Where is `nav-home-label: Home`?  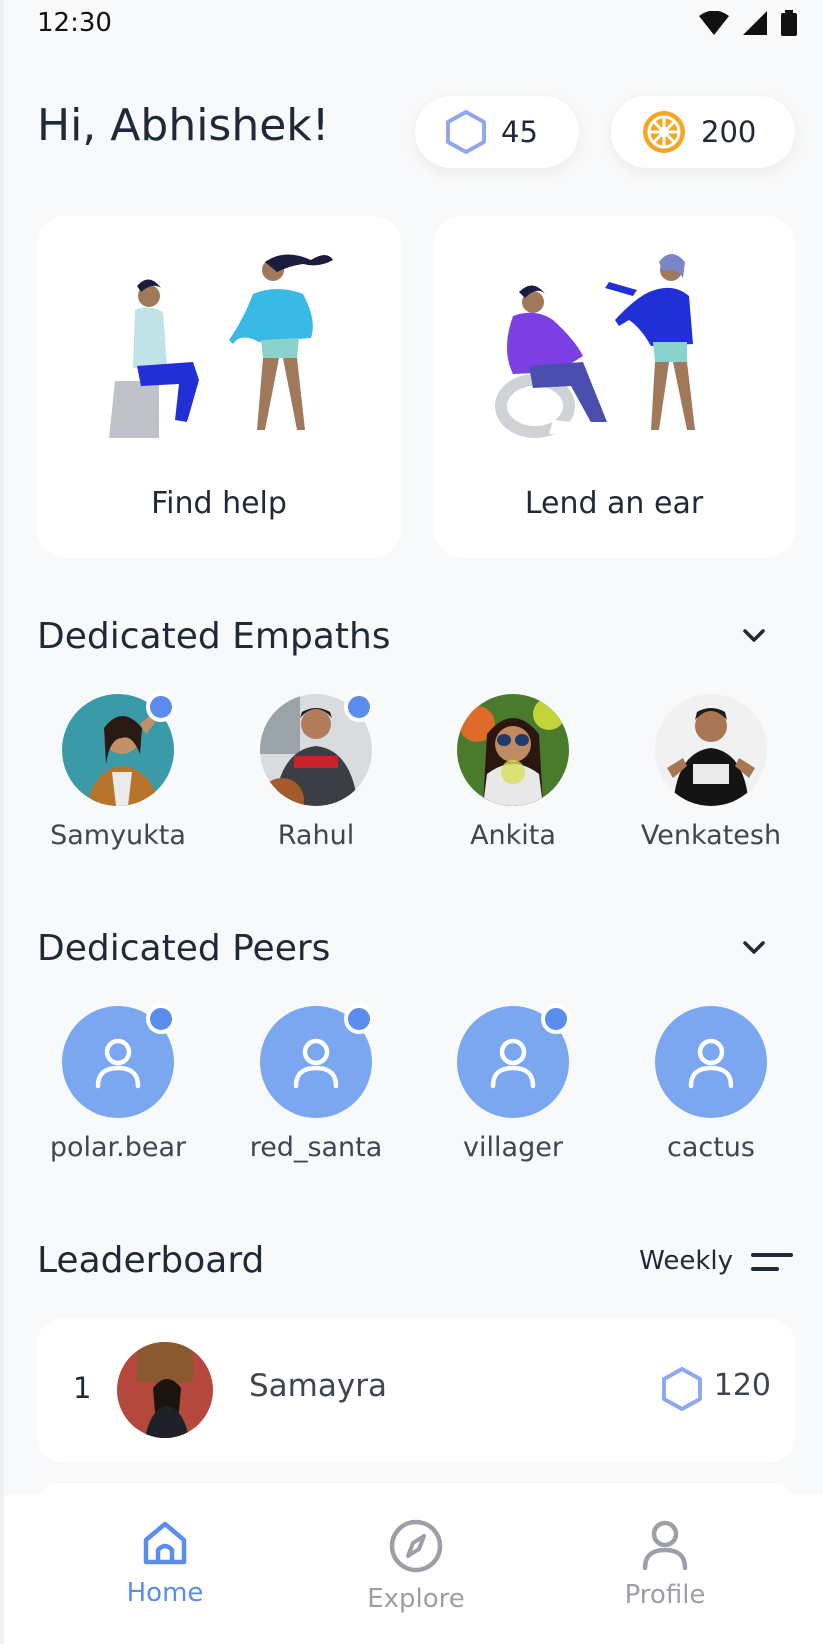 nav-home-label: Home is located at coordinates (165, 1593).